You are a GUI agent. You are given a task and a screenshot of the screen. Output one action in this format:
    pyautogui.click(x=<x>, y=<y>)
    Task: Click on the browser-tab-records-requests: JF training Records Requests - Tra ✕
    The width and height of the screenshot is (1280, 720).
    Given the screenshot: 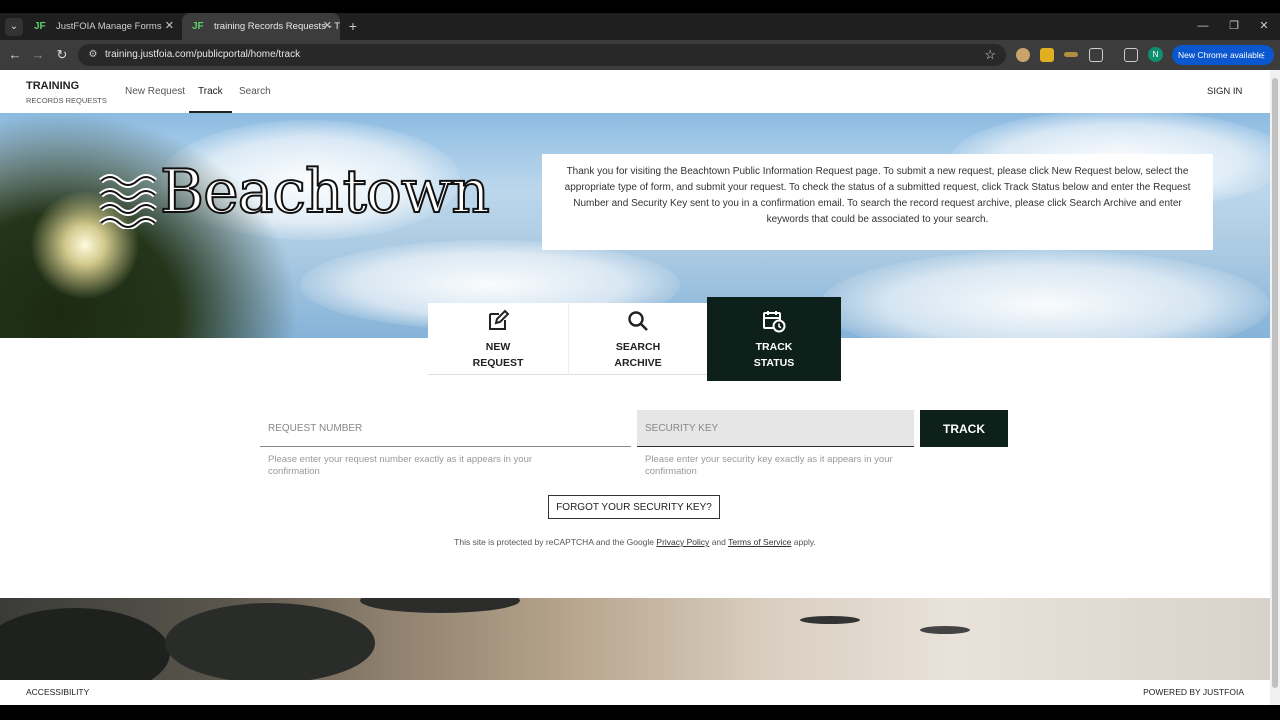 What is the action you would take?
    pyautogui.click(x=261, y=26)
    